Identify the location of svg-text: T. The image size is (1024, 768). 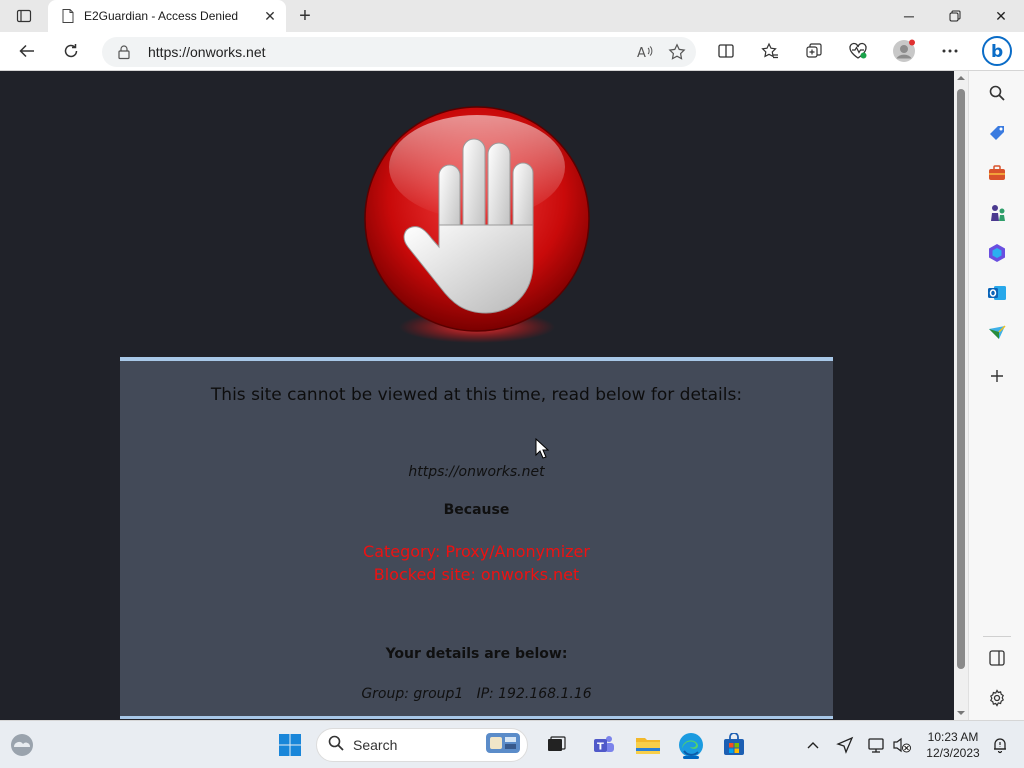
(600, 747).